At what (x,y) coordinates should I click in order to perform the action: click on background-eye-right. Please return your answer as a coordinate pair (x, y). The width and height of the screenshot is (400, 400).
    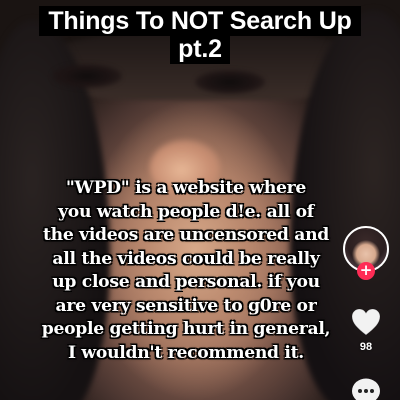
    Looking at the image, I should click on (230, 82).